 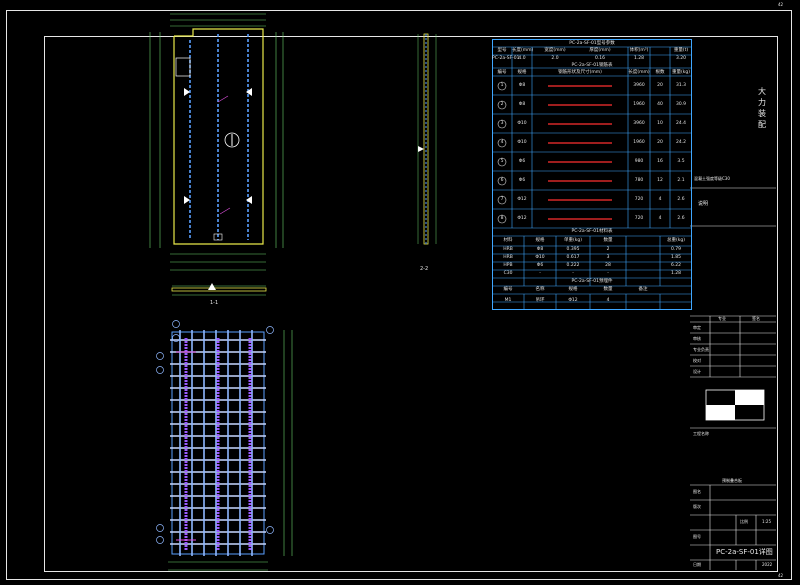 What do you see at coordinates (643, 289) in the screenshot?
I see `table3-subheader-4: 备注` at bounding box center [643, 289].